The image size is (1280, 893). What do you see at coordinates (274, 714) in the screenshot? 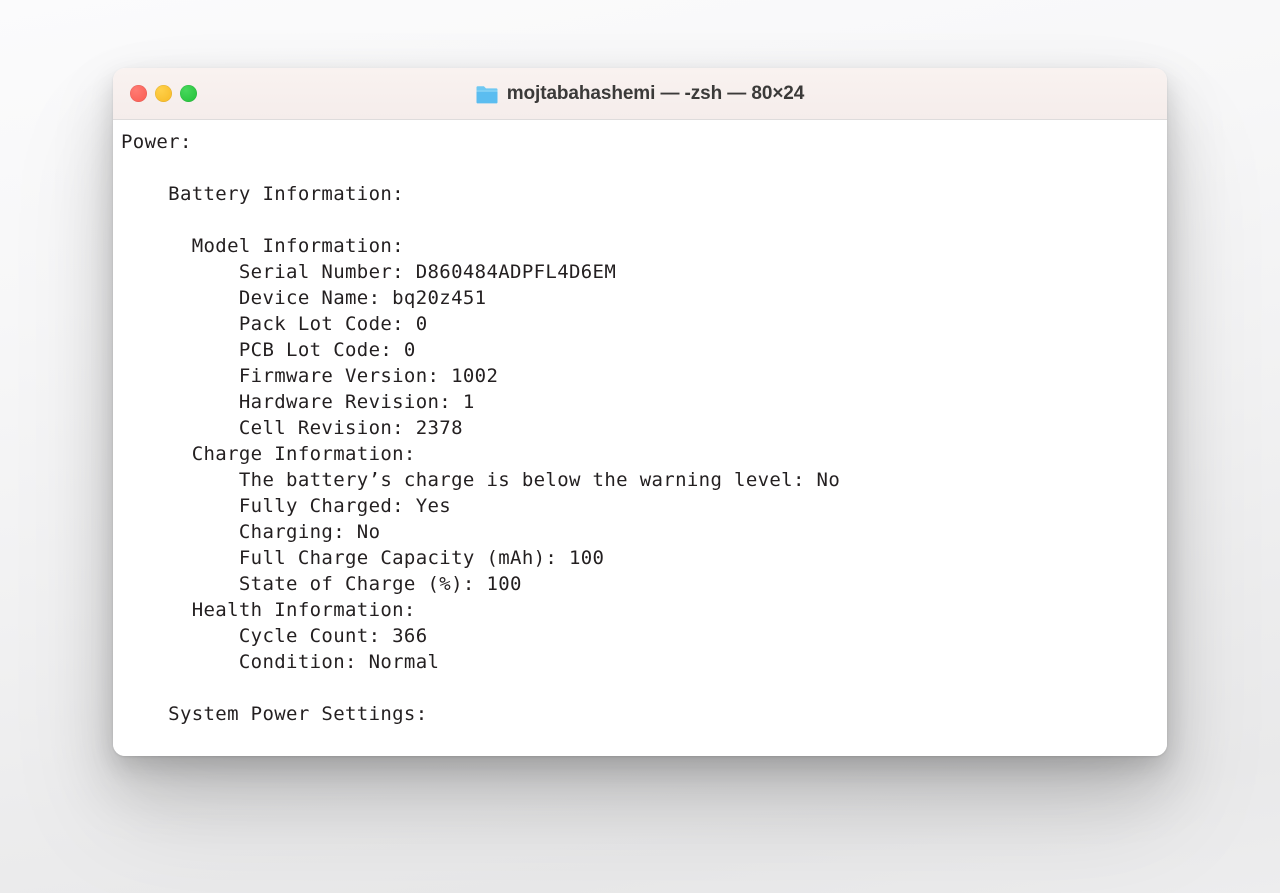
I see `terminal-line: System Power Settings:` at bounding box center [274, 714].